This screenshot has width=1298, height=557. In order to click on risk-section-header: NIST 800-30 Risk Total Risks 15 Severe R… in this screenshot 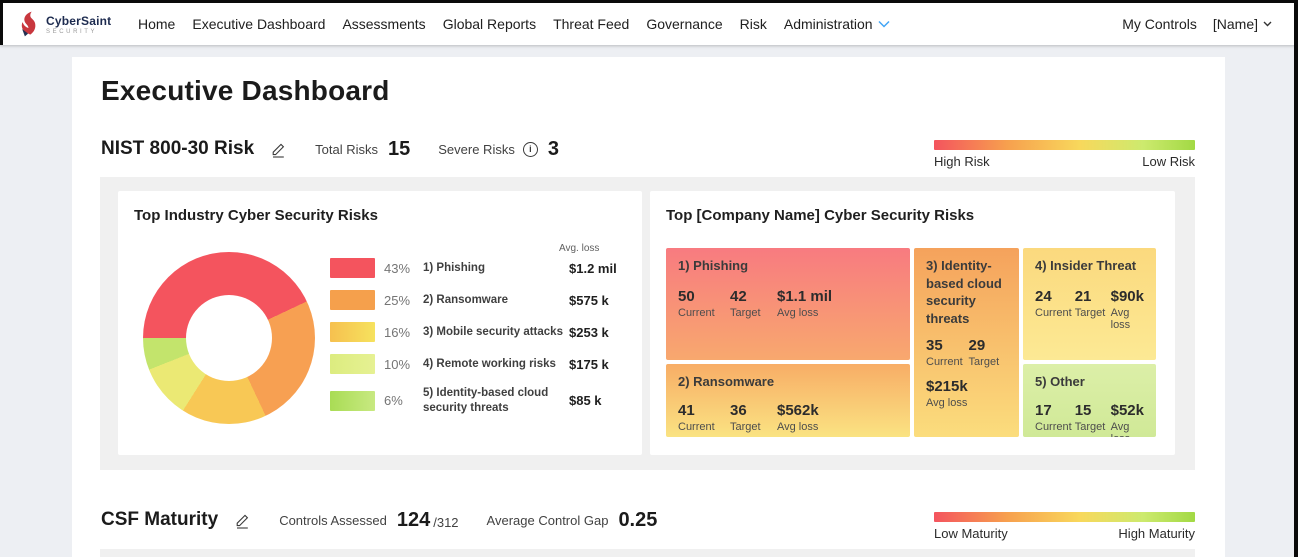, I will do `click(330, 149)`.